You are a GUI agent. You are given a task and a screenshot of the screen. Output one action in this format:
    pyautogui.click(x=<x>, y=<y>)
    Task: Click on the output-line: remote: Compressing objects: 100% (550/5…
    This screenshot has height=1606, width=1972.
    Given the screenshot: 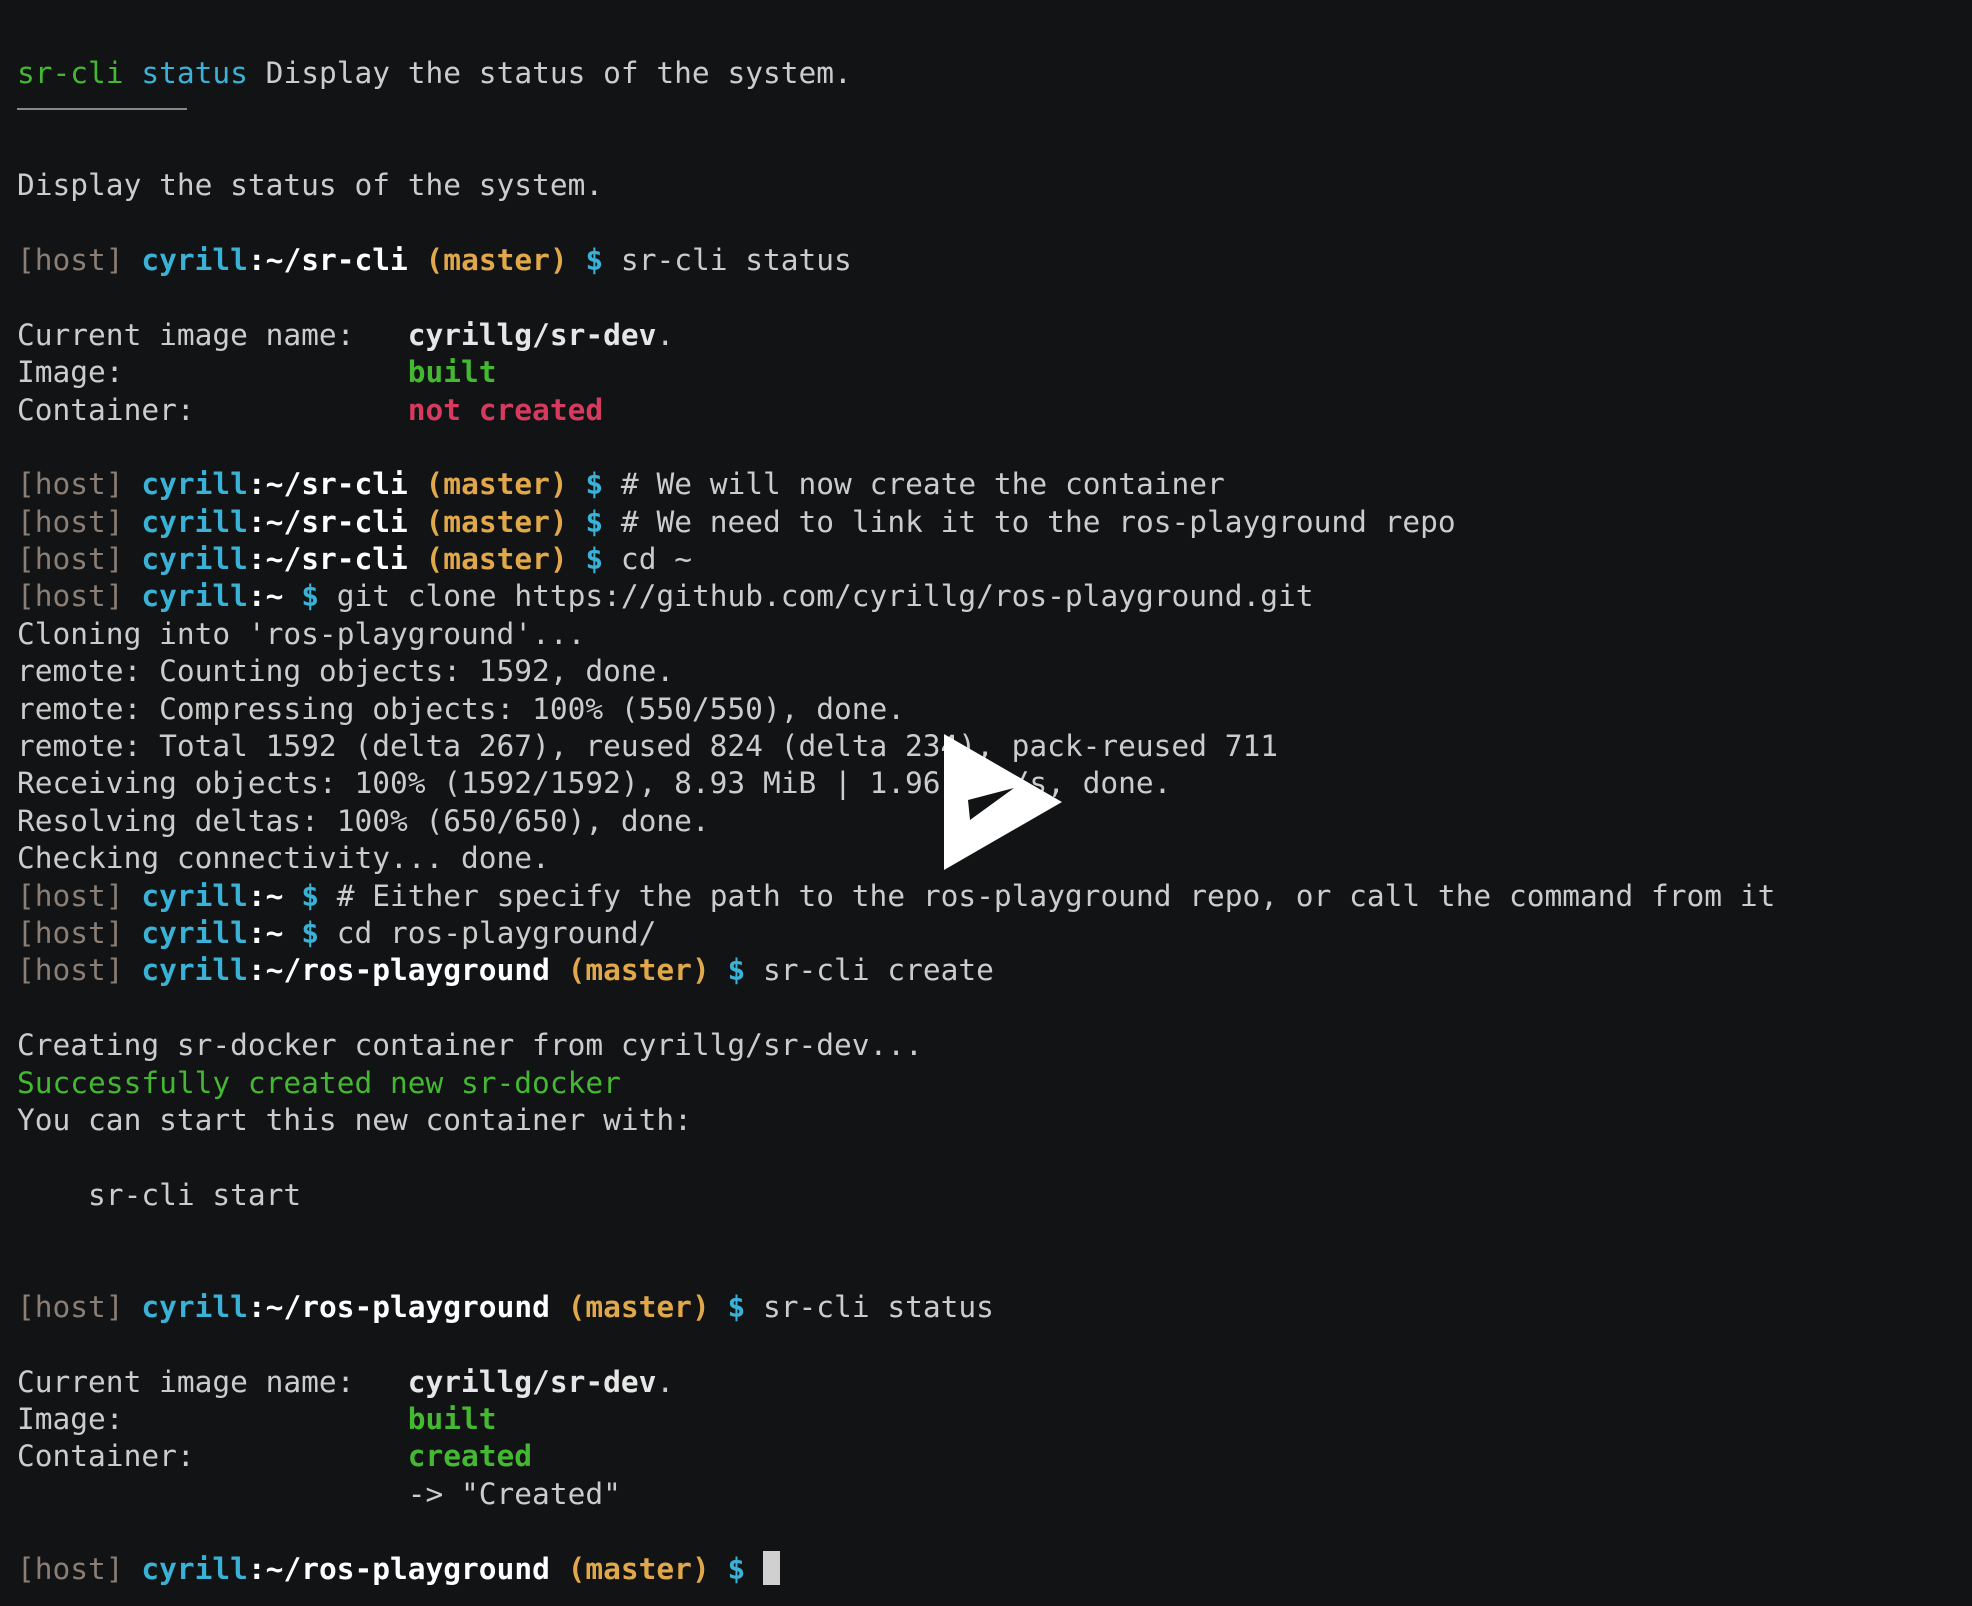 What is the action you would take?
    pyautogui.click(x=461, y=708)
    